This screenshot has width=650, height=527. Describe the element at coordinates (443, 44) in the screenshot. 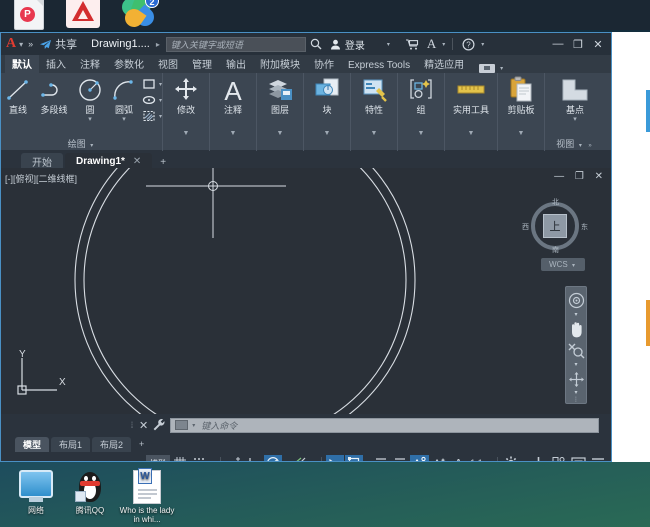

I see `autodesk-caret-icon: ▾` at that location.